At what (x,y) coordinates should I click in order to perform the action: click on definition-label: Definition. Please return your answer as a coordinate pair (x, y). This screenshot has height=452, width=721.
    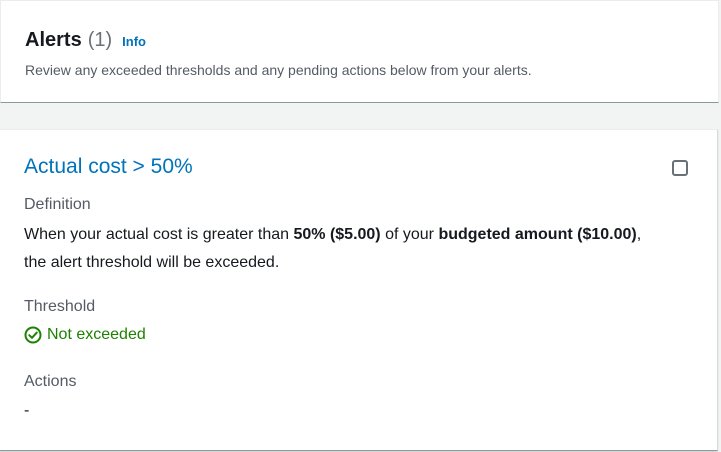
    Looking at the image, I should click on (57, 204).